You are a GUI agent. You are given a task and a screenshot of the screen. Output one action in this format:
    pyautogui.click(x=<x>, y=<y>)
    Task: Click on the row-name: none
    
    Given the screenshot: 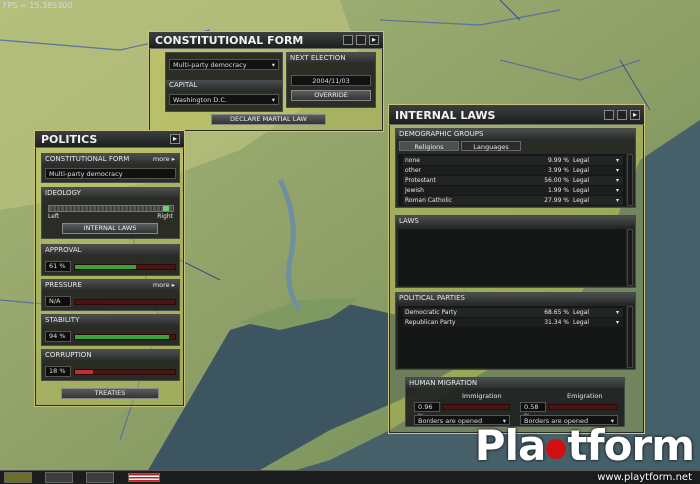 What is the action you would take?
    pyautogui.click(x=412, y=160)
    